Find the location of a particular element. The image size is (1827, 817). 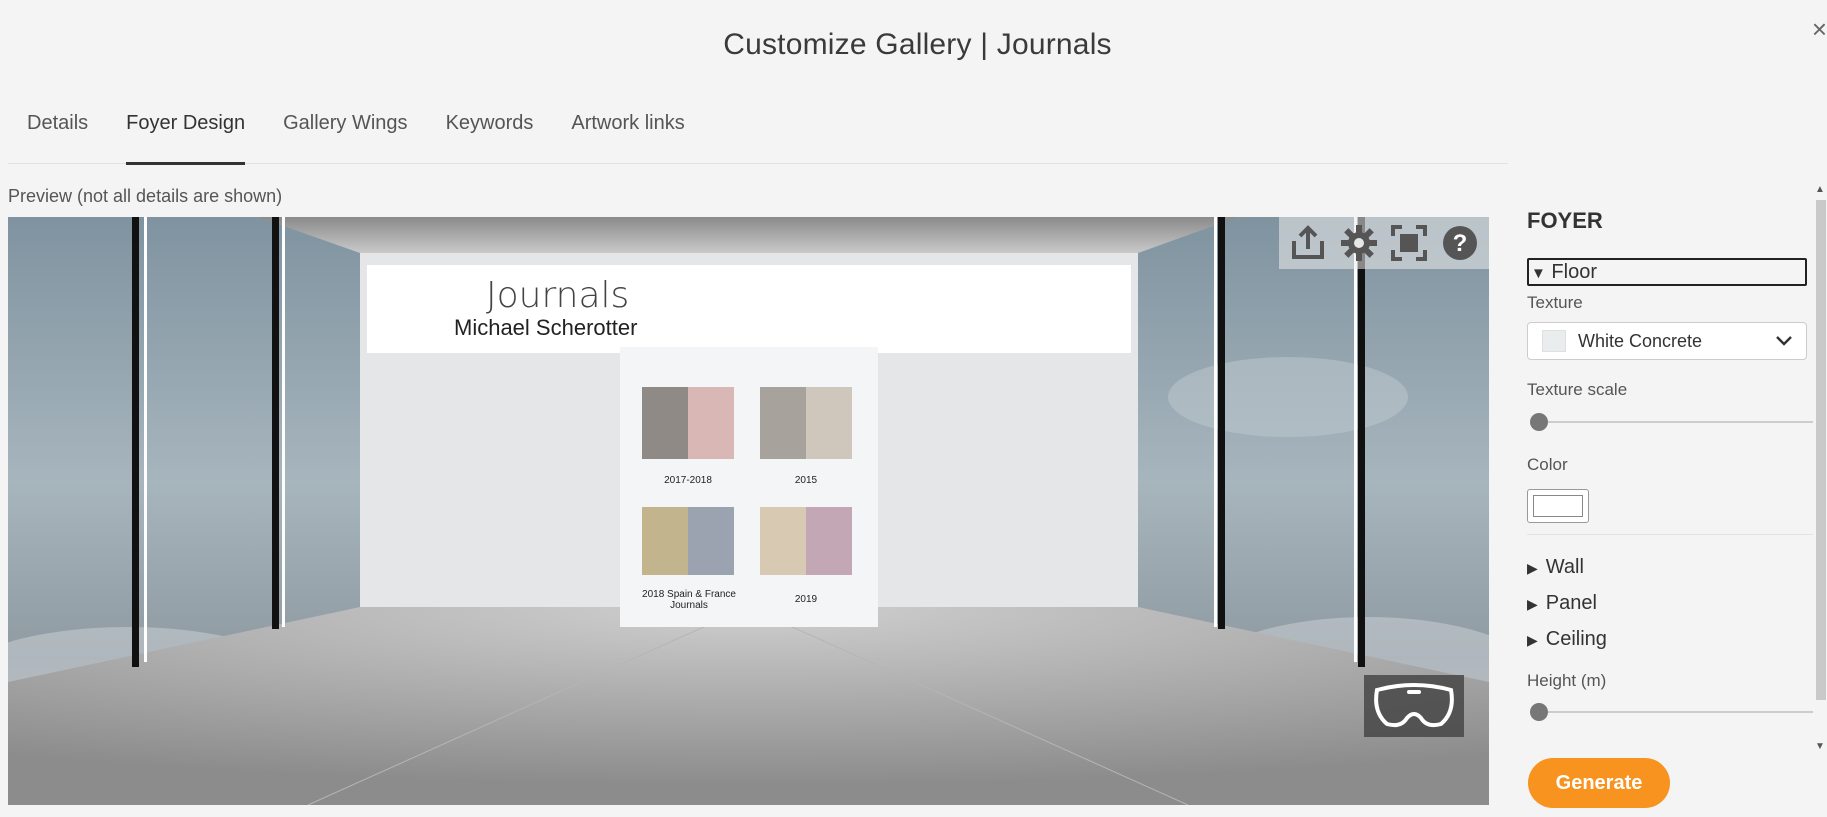

floor-section-toggle: ▼ Floor is located at coordinates (1667, 272).